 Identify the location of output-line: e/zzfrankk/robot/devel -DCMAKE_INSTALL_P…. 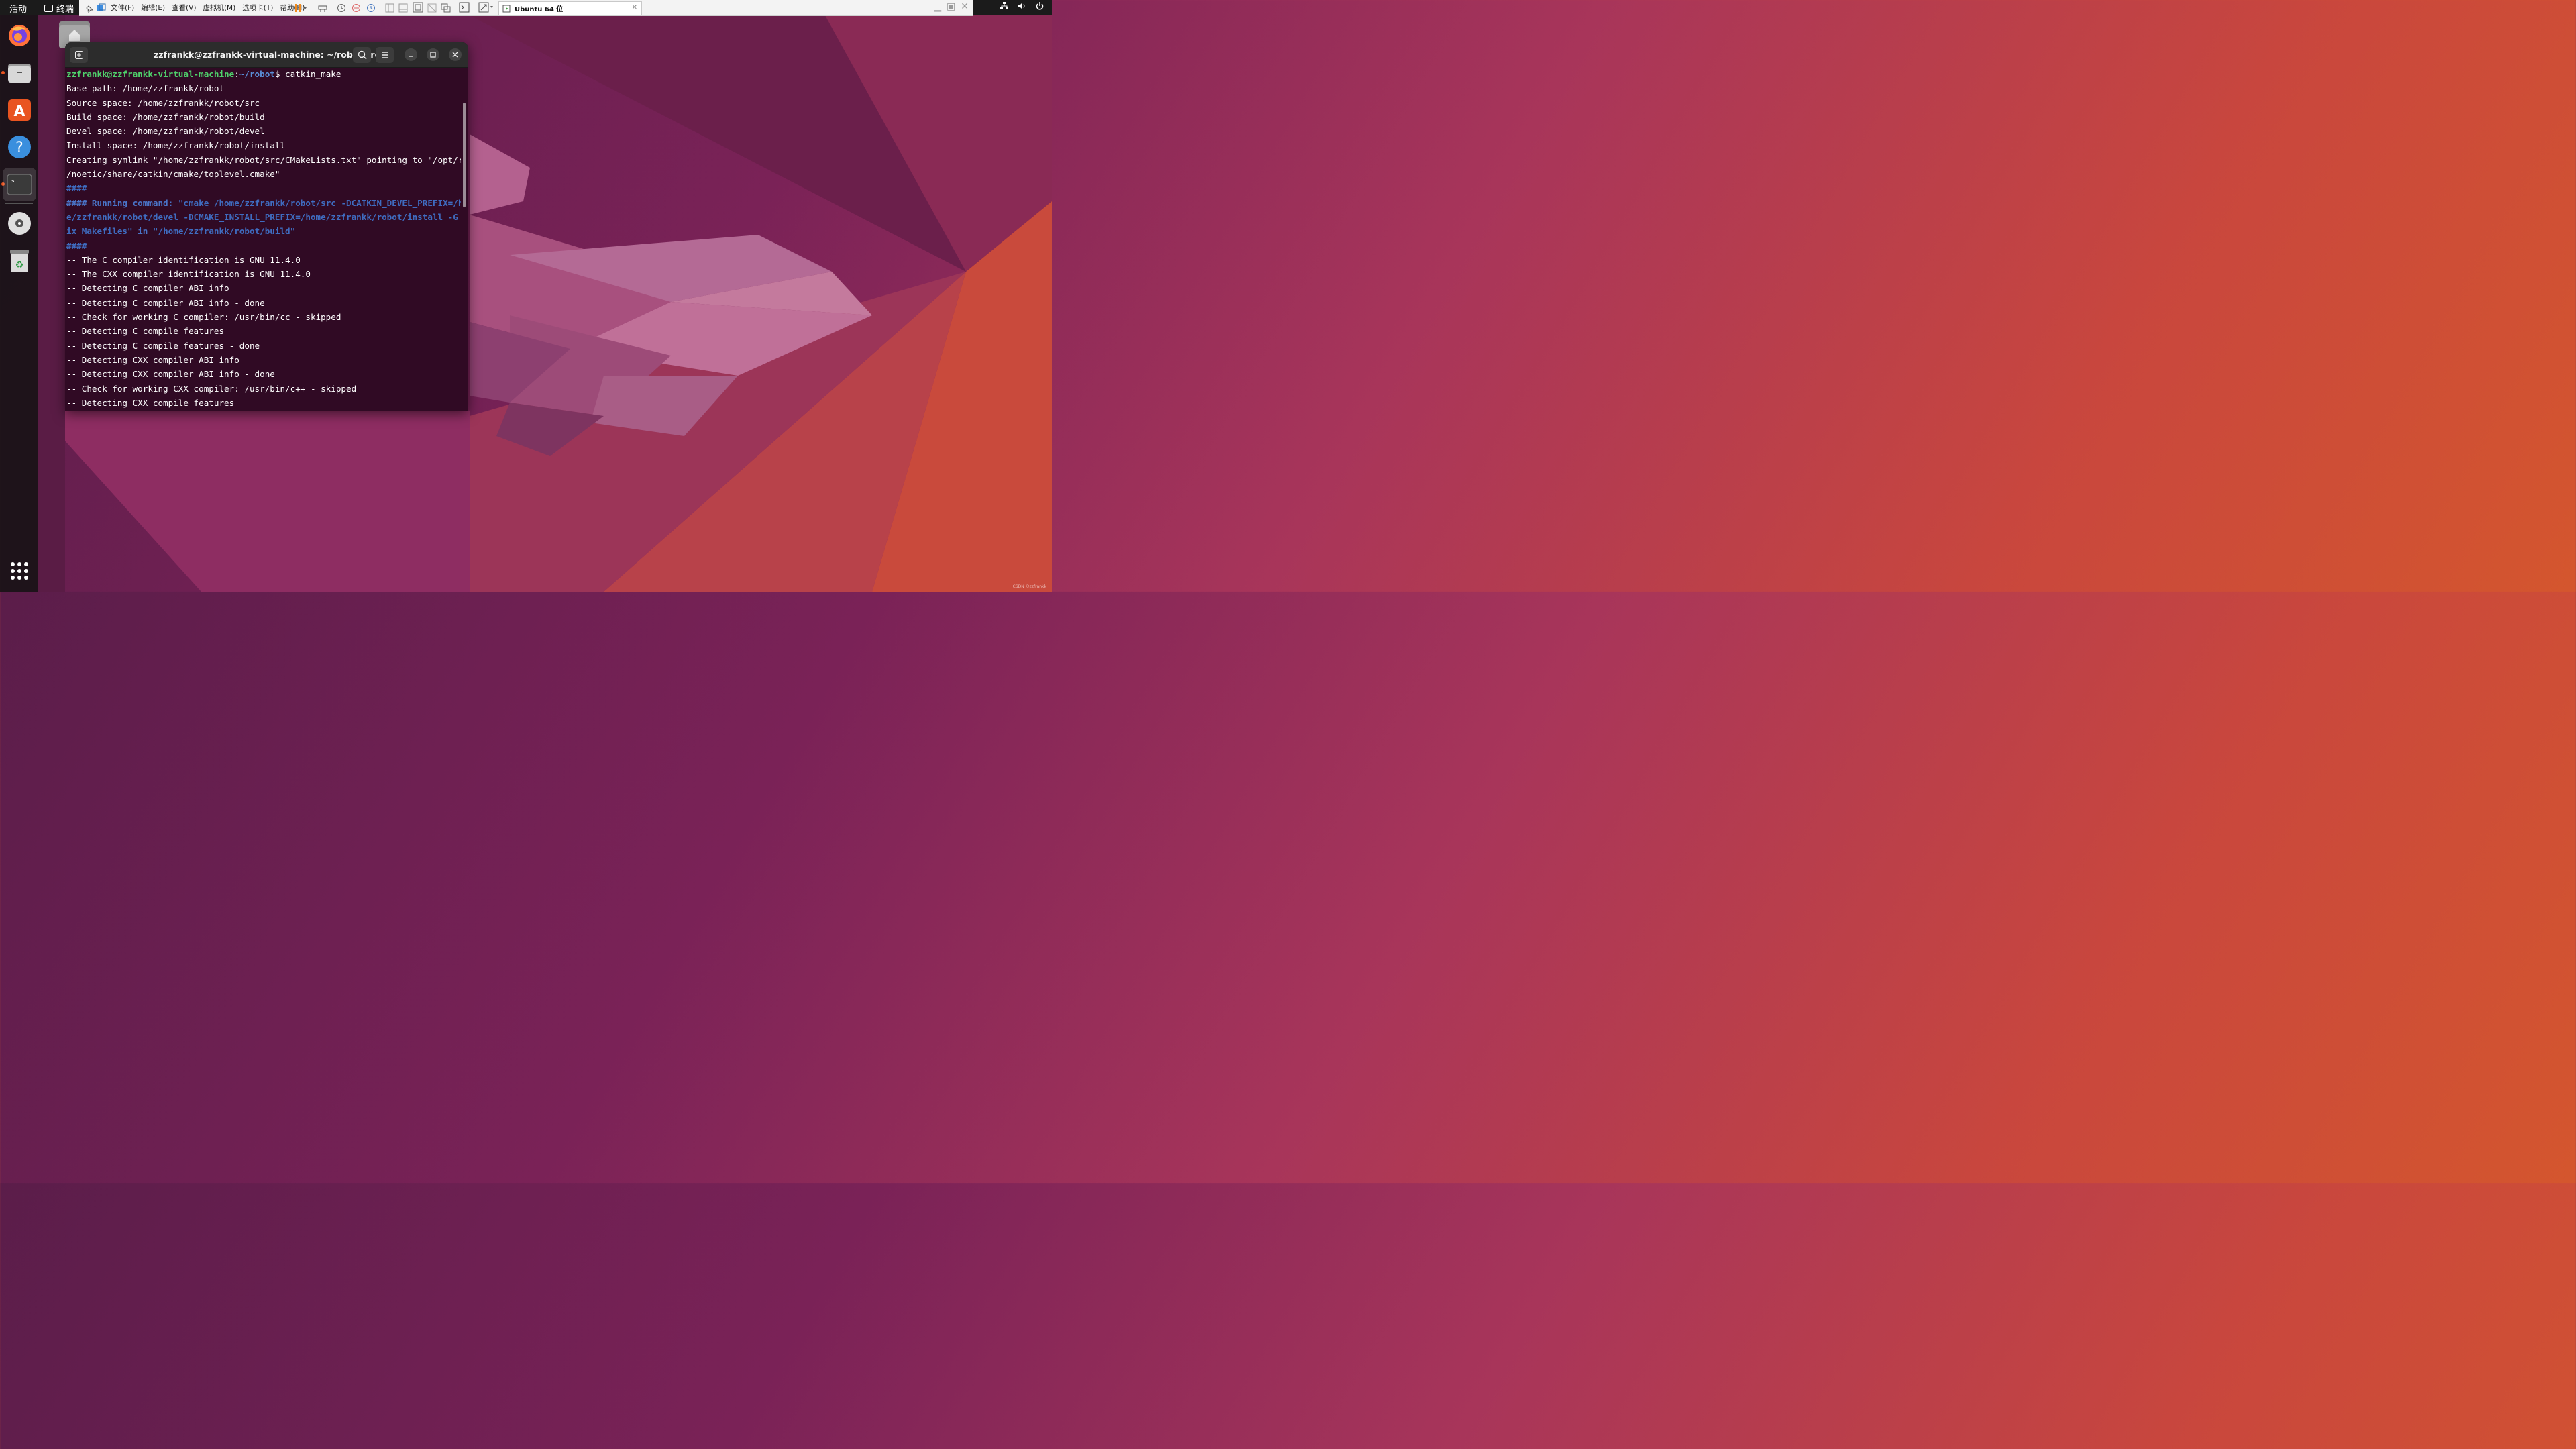
(263, 216).